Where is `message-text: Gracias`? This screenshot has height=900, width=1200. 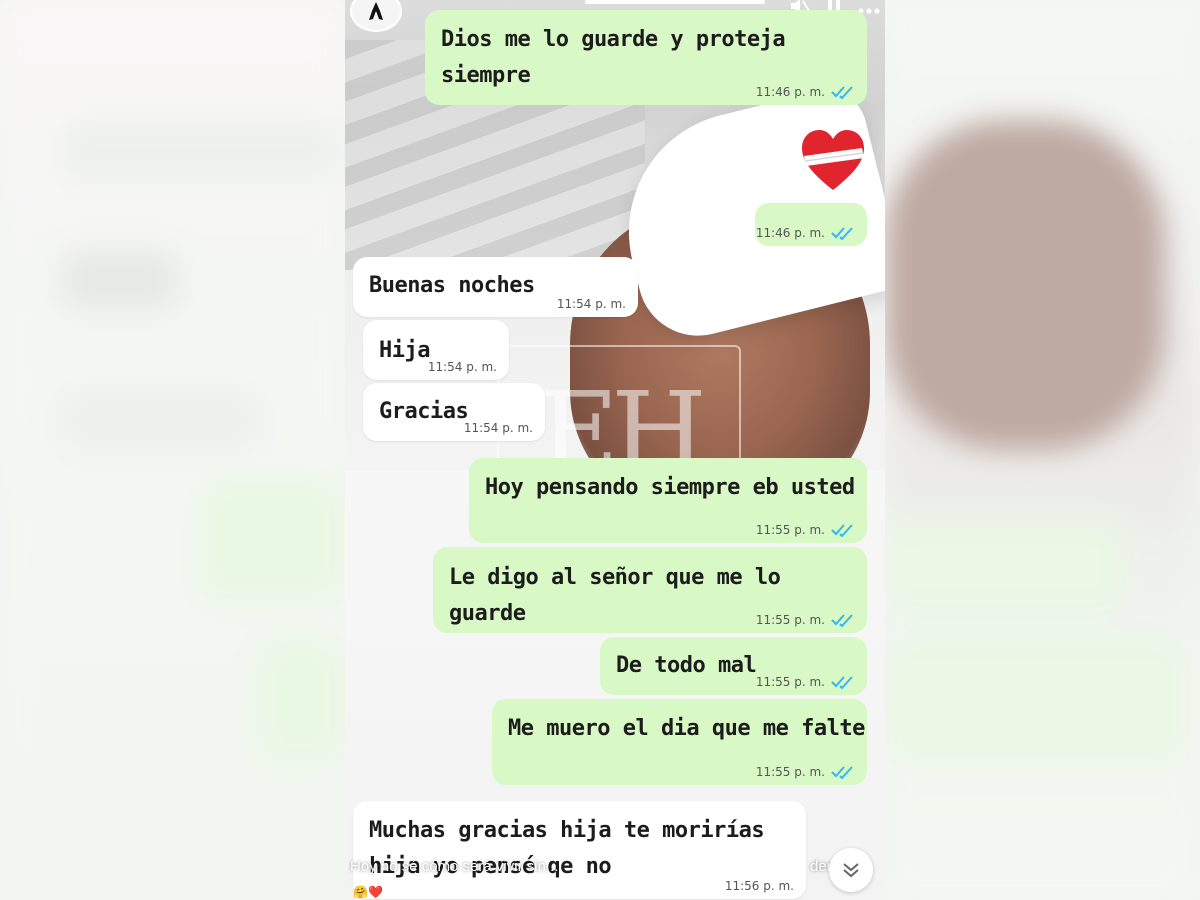
message-text: Gracias is located at coordinates (424, 411).